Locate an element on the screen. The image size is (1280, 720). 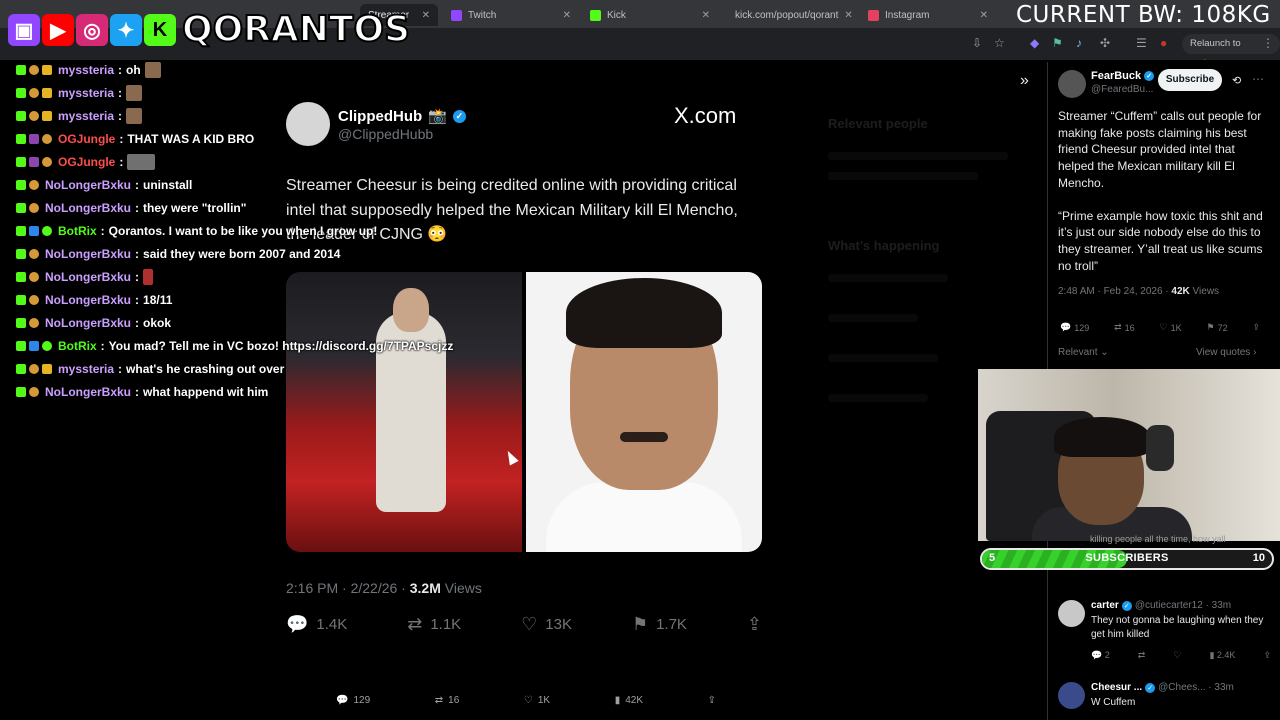
collapse-panel-icon: » is located at coordinates (1024, 81).